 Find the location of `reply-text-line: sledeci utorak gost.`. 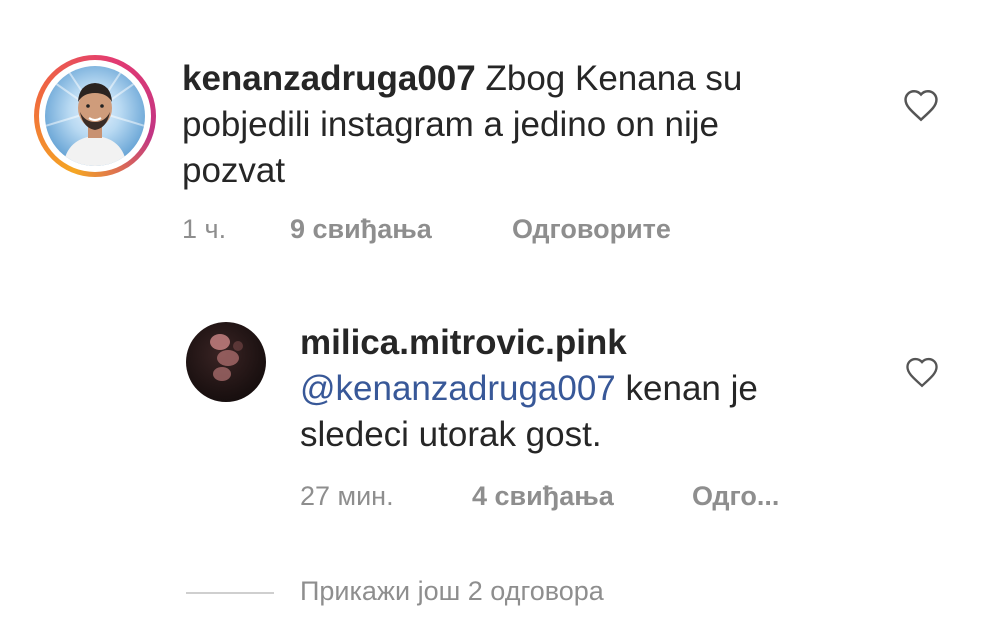

reply-text-line: sledeci utorak gost. is located at coordinates (451, 434).